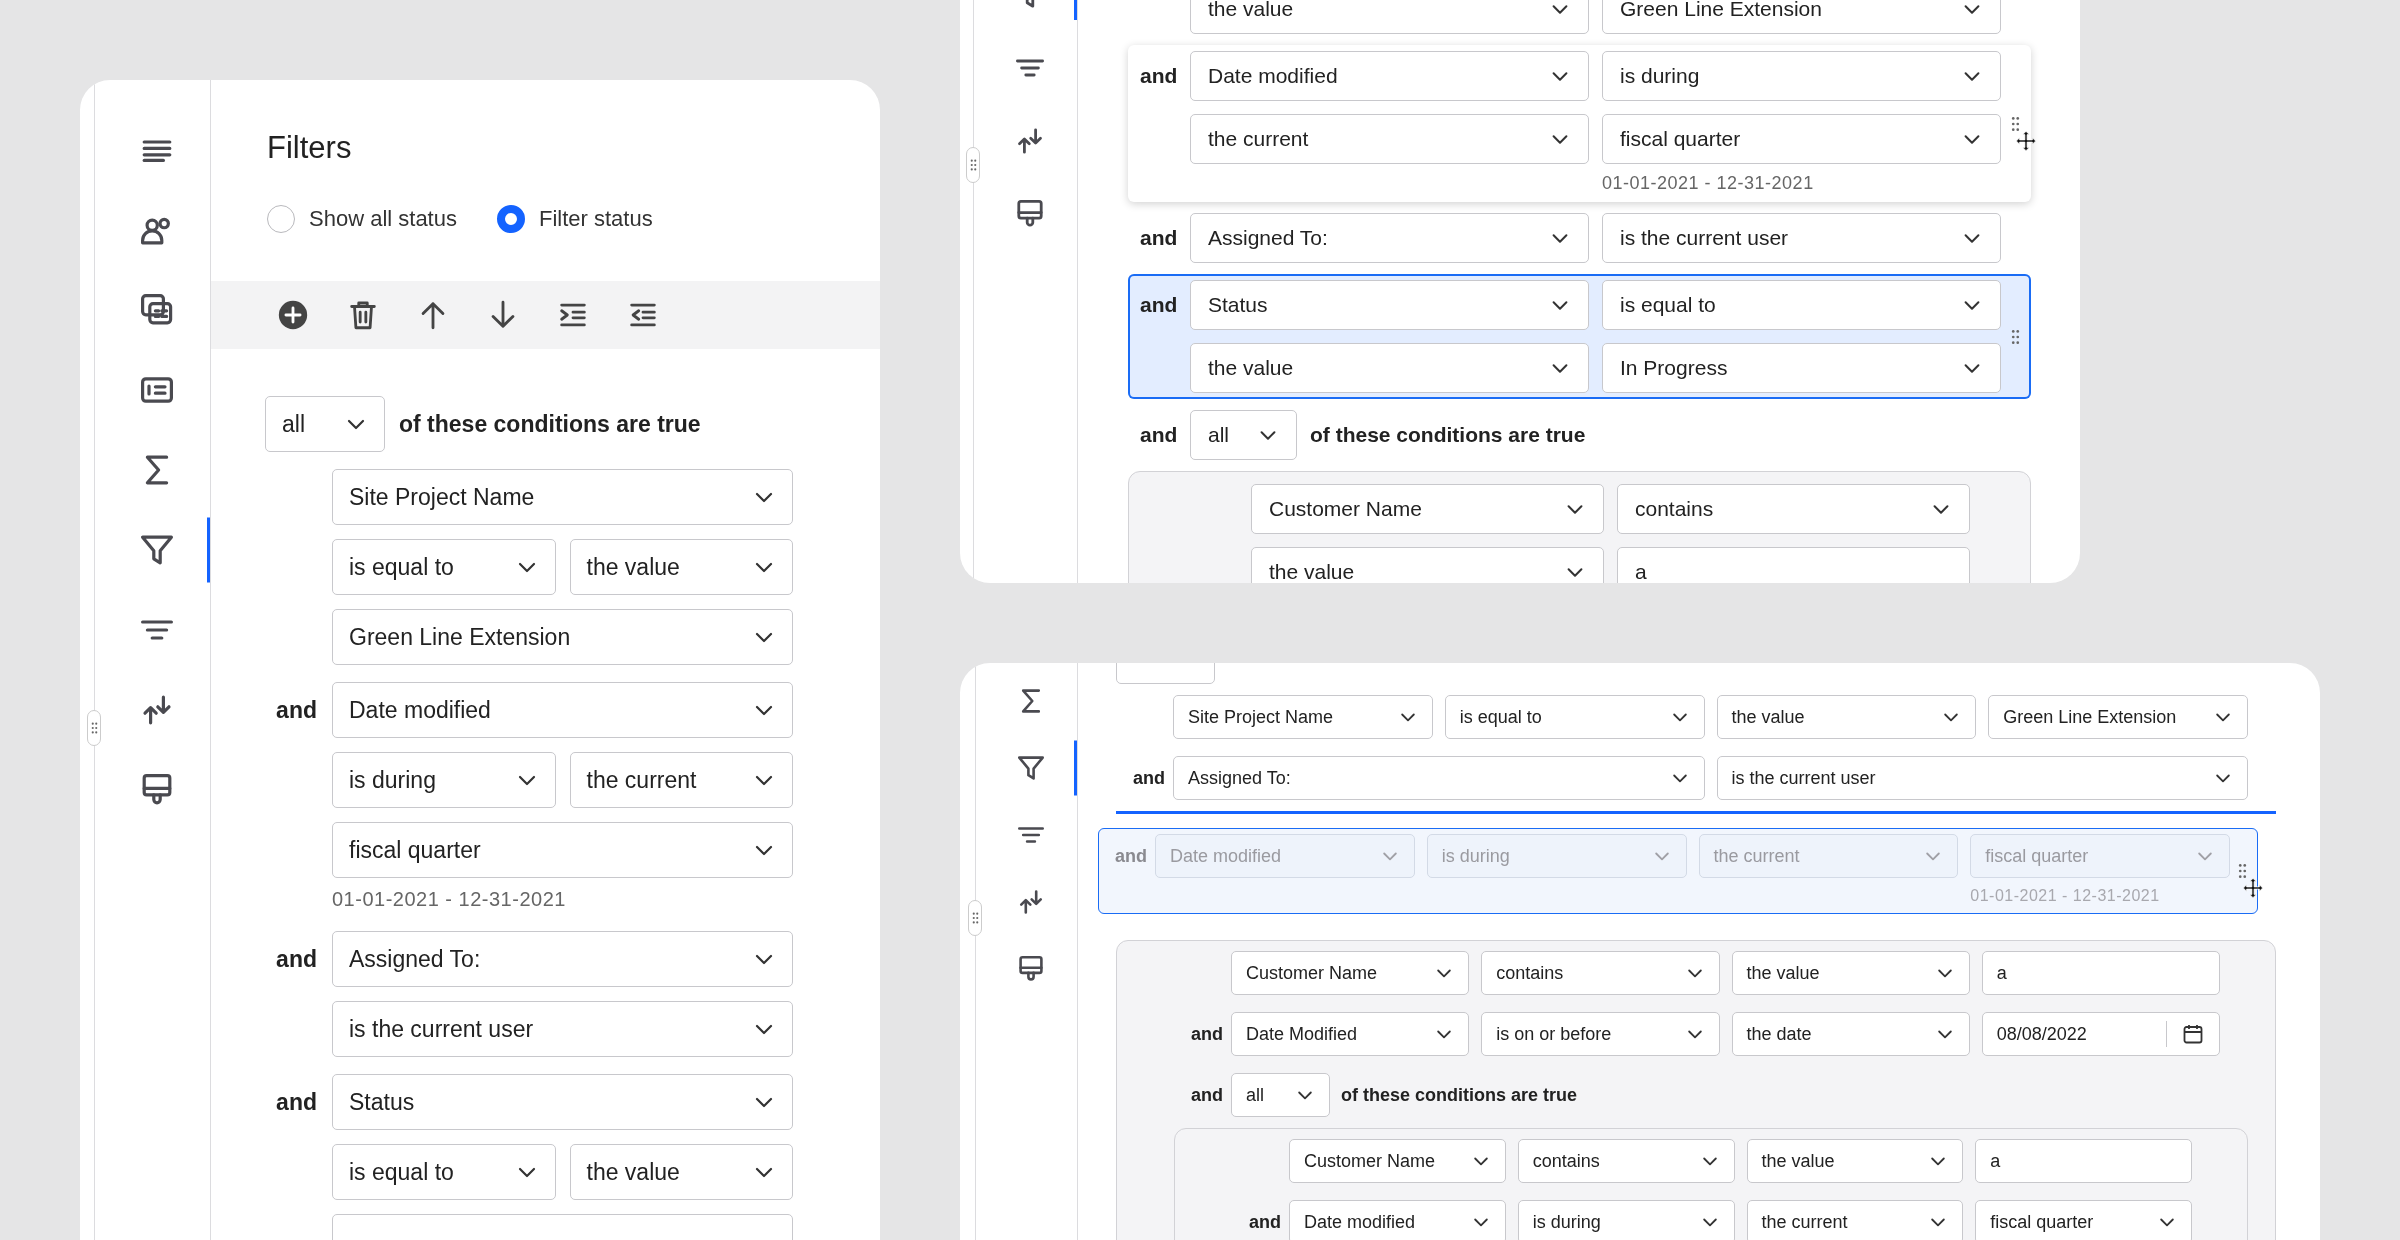 The width and height of the screenshot is (2400, 1240). What do you see at coordinates (2253, 888) in the screenshot?
I see `move-cursor-icon` at bounding box center [2253, 888].